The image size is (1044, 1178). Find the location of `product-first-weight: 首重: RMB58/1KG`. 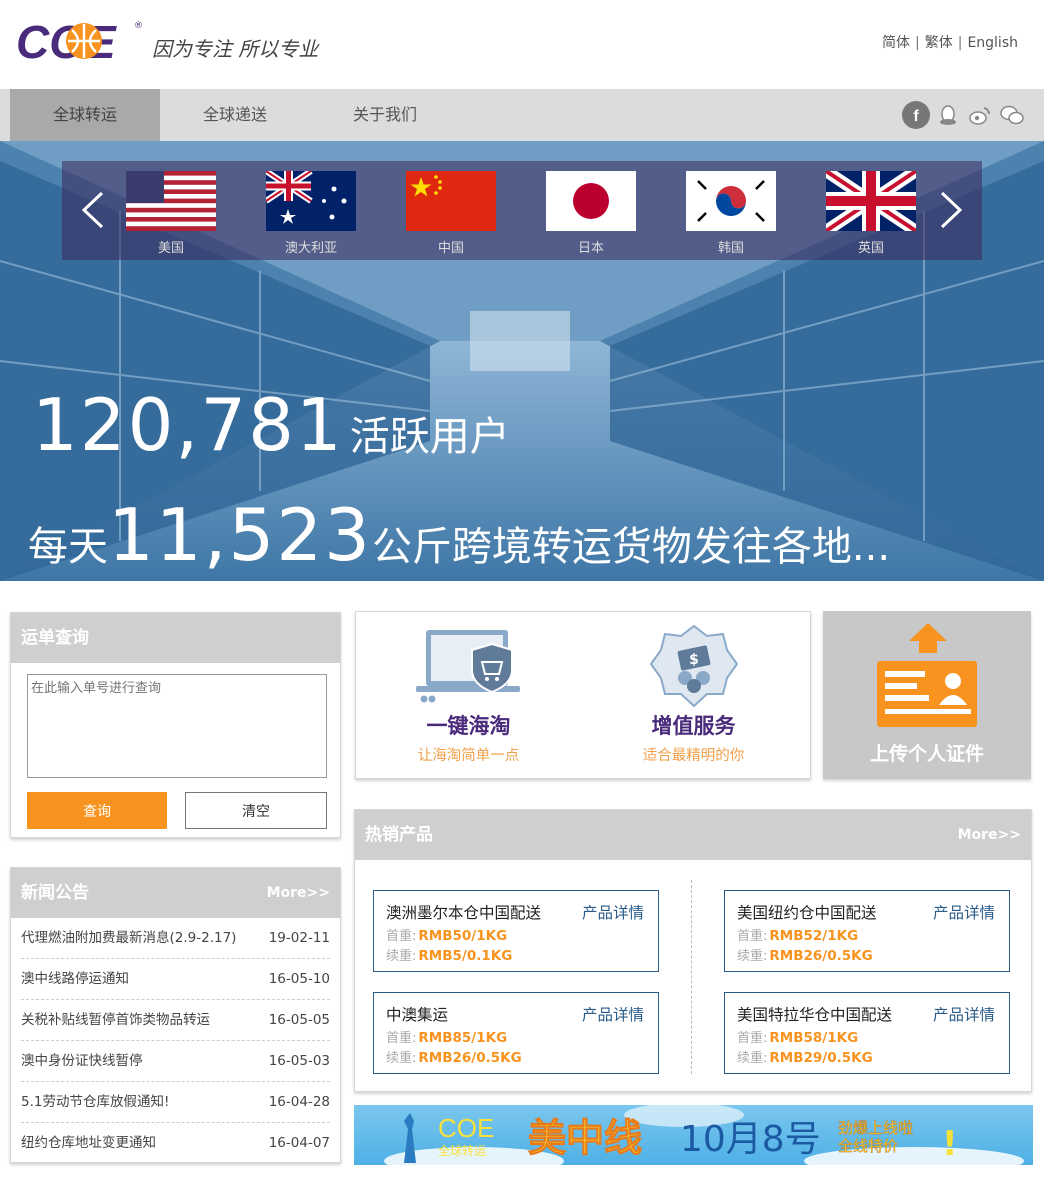

product-first-weight: 首重: RMB58/1KG is located at coordinates (798, 1038).